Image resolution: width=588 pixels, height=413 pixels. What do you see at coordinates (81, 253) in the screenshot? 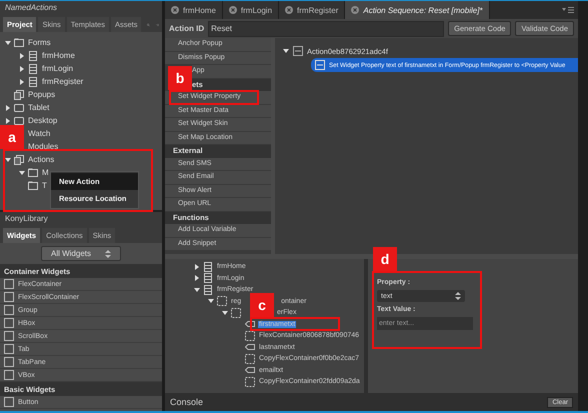
I see `filter-dropdown: All Widgets` at bounding box center [81, 253].